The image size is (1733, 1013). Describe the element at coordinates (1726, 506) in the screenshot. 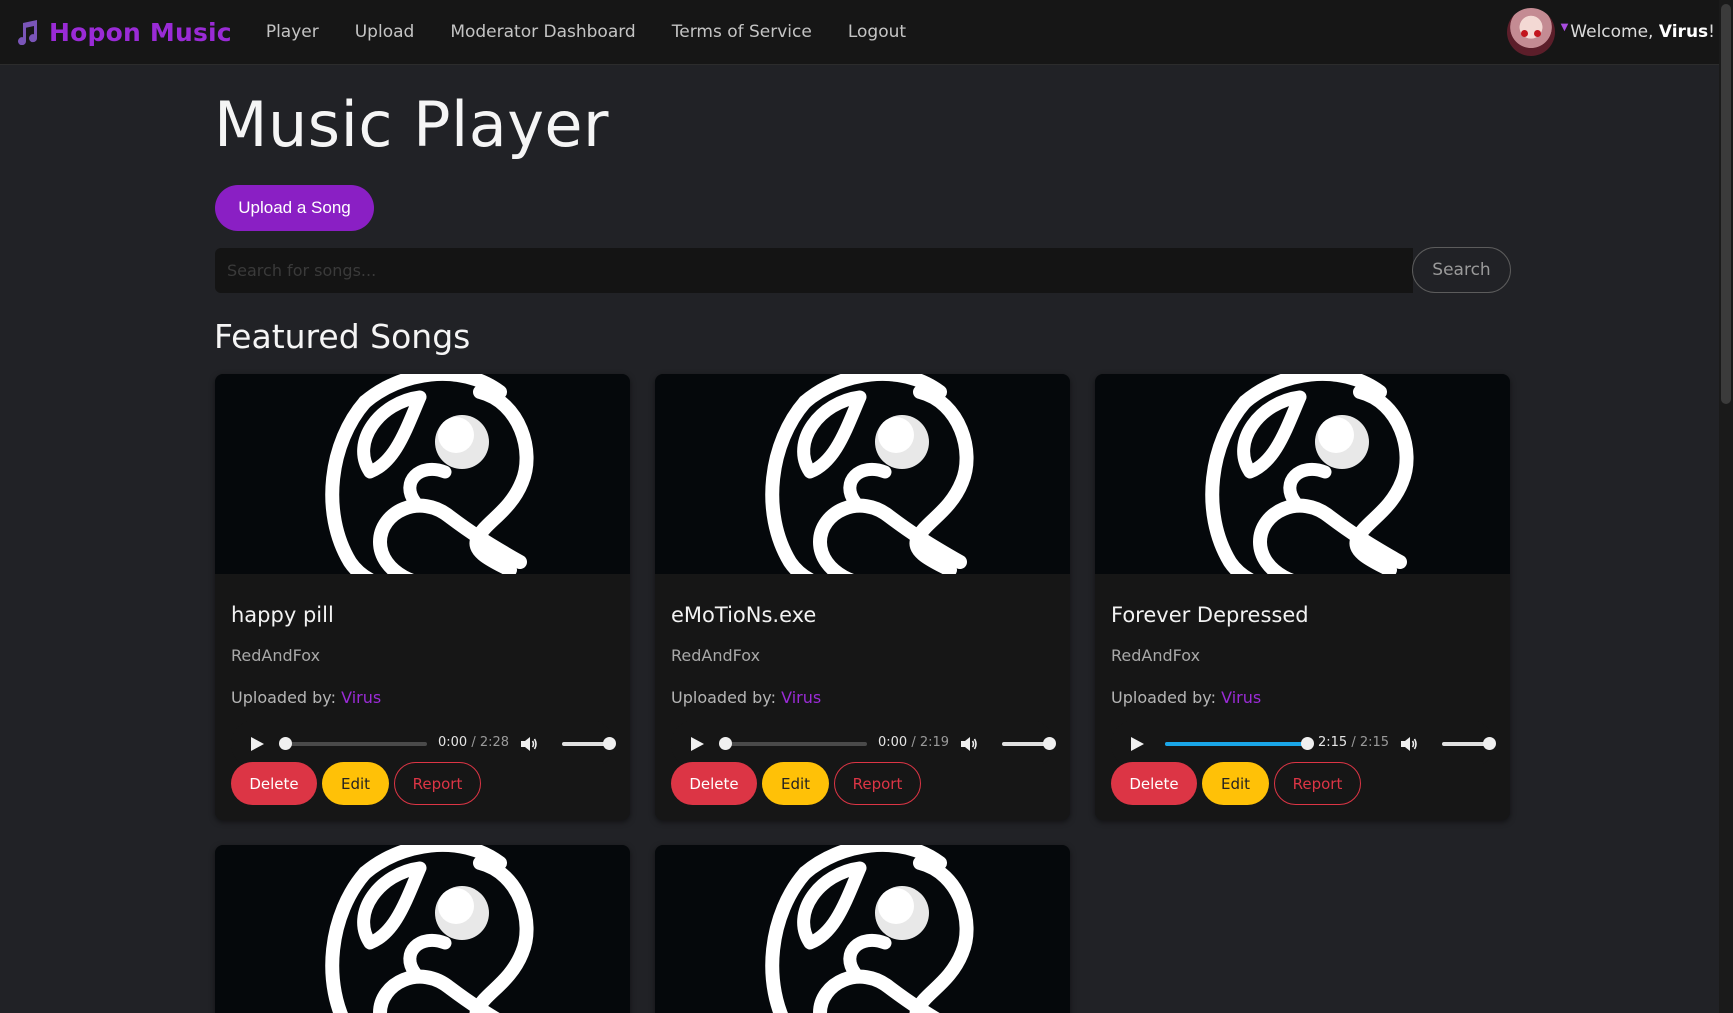

I see `page-scrollbar` at that location.